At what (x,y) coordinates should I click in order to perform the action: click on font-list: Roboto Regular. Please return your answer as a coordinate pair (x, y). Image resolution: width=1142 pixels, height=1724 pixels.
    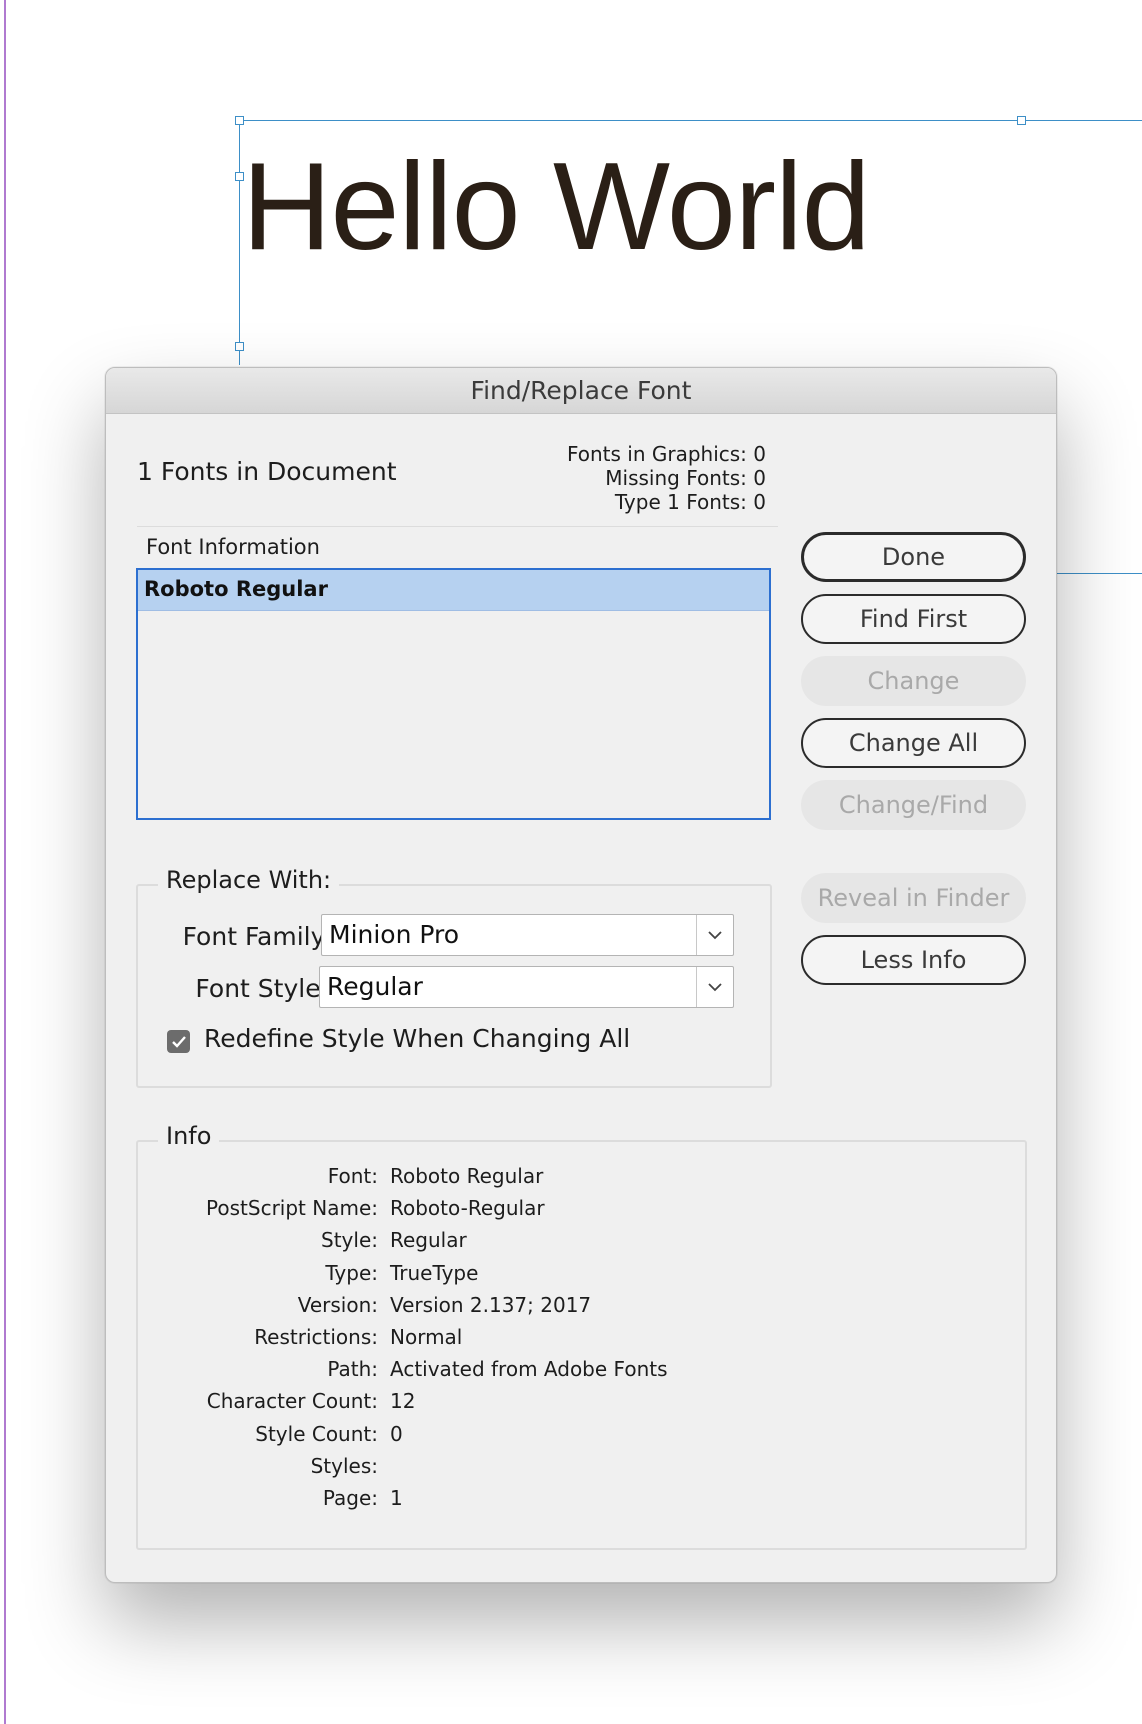
    Looking at the image, I should click on (453, 694).